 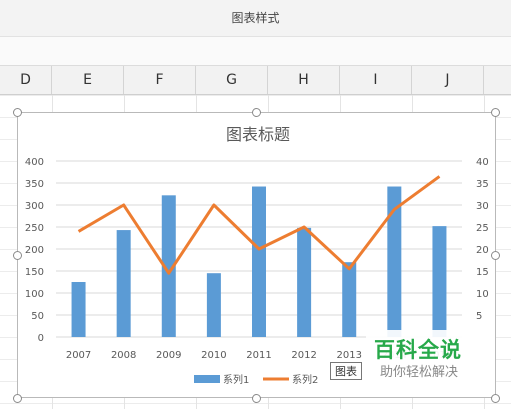 I want to click on column-header-h: H, so click(x=304, y=80).